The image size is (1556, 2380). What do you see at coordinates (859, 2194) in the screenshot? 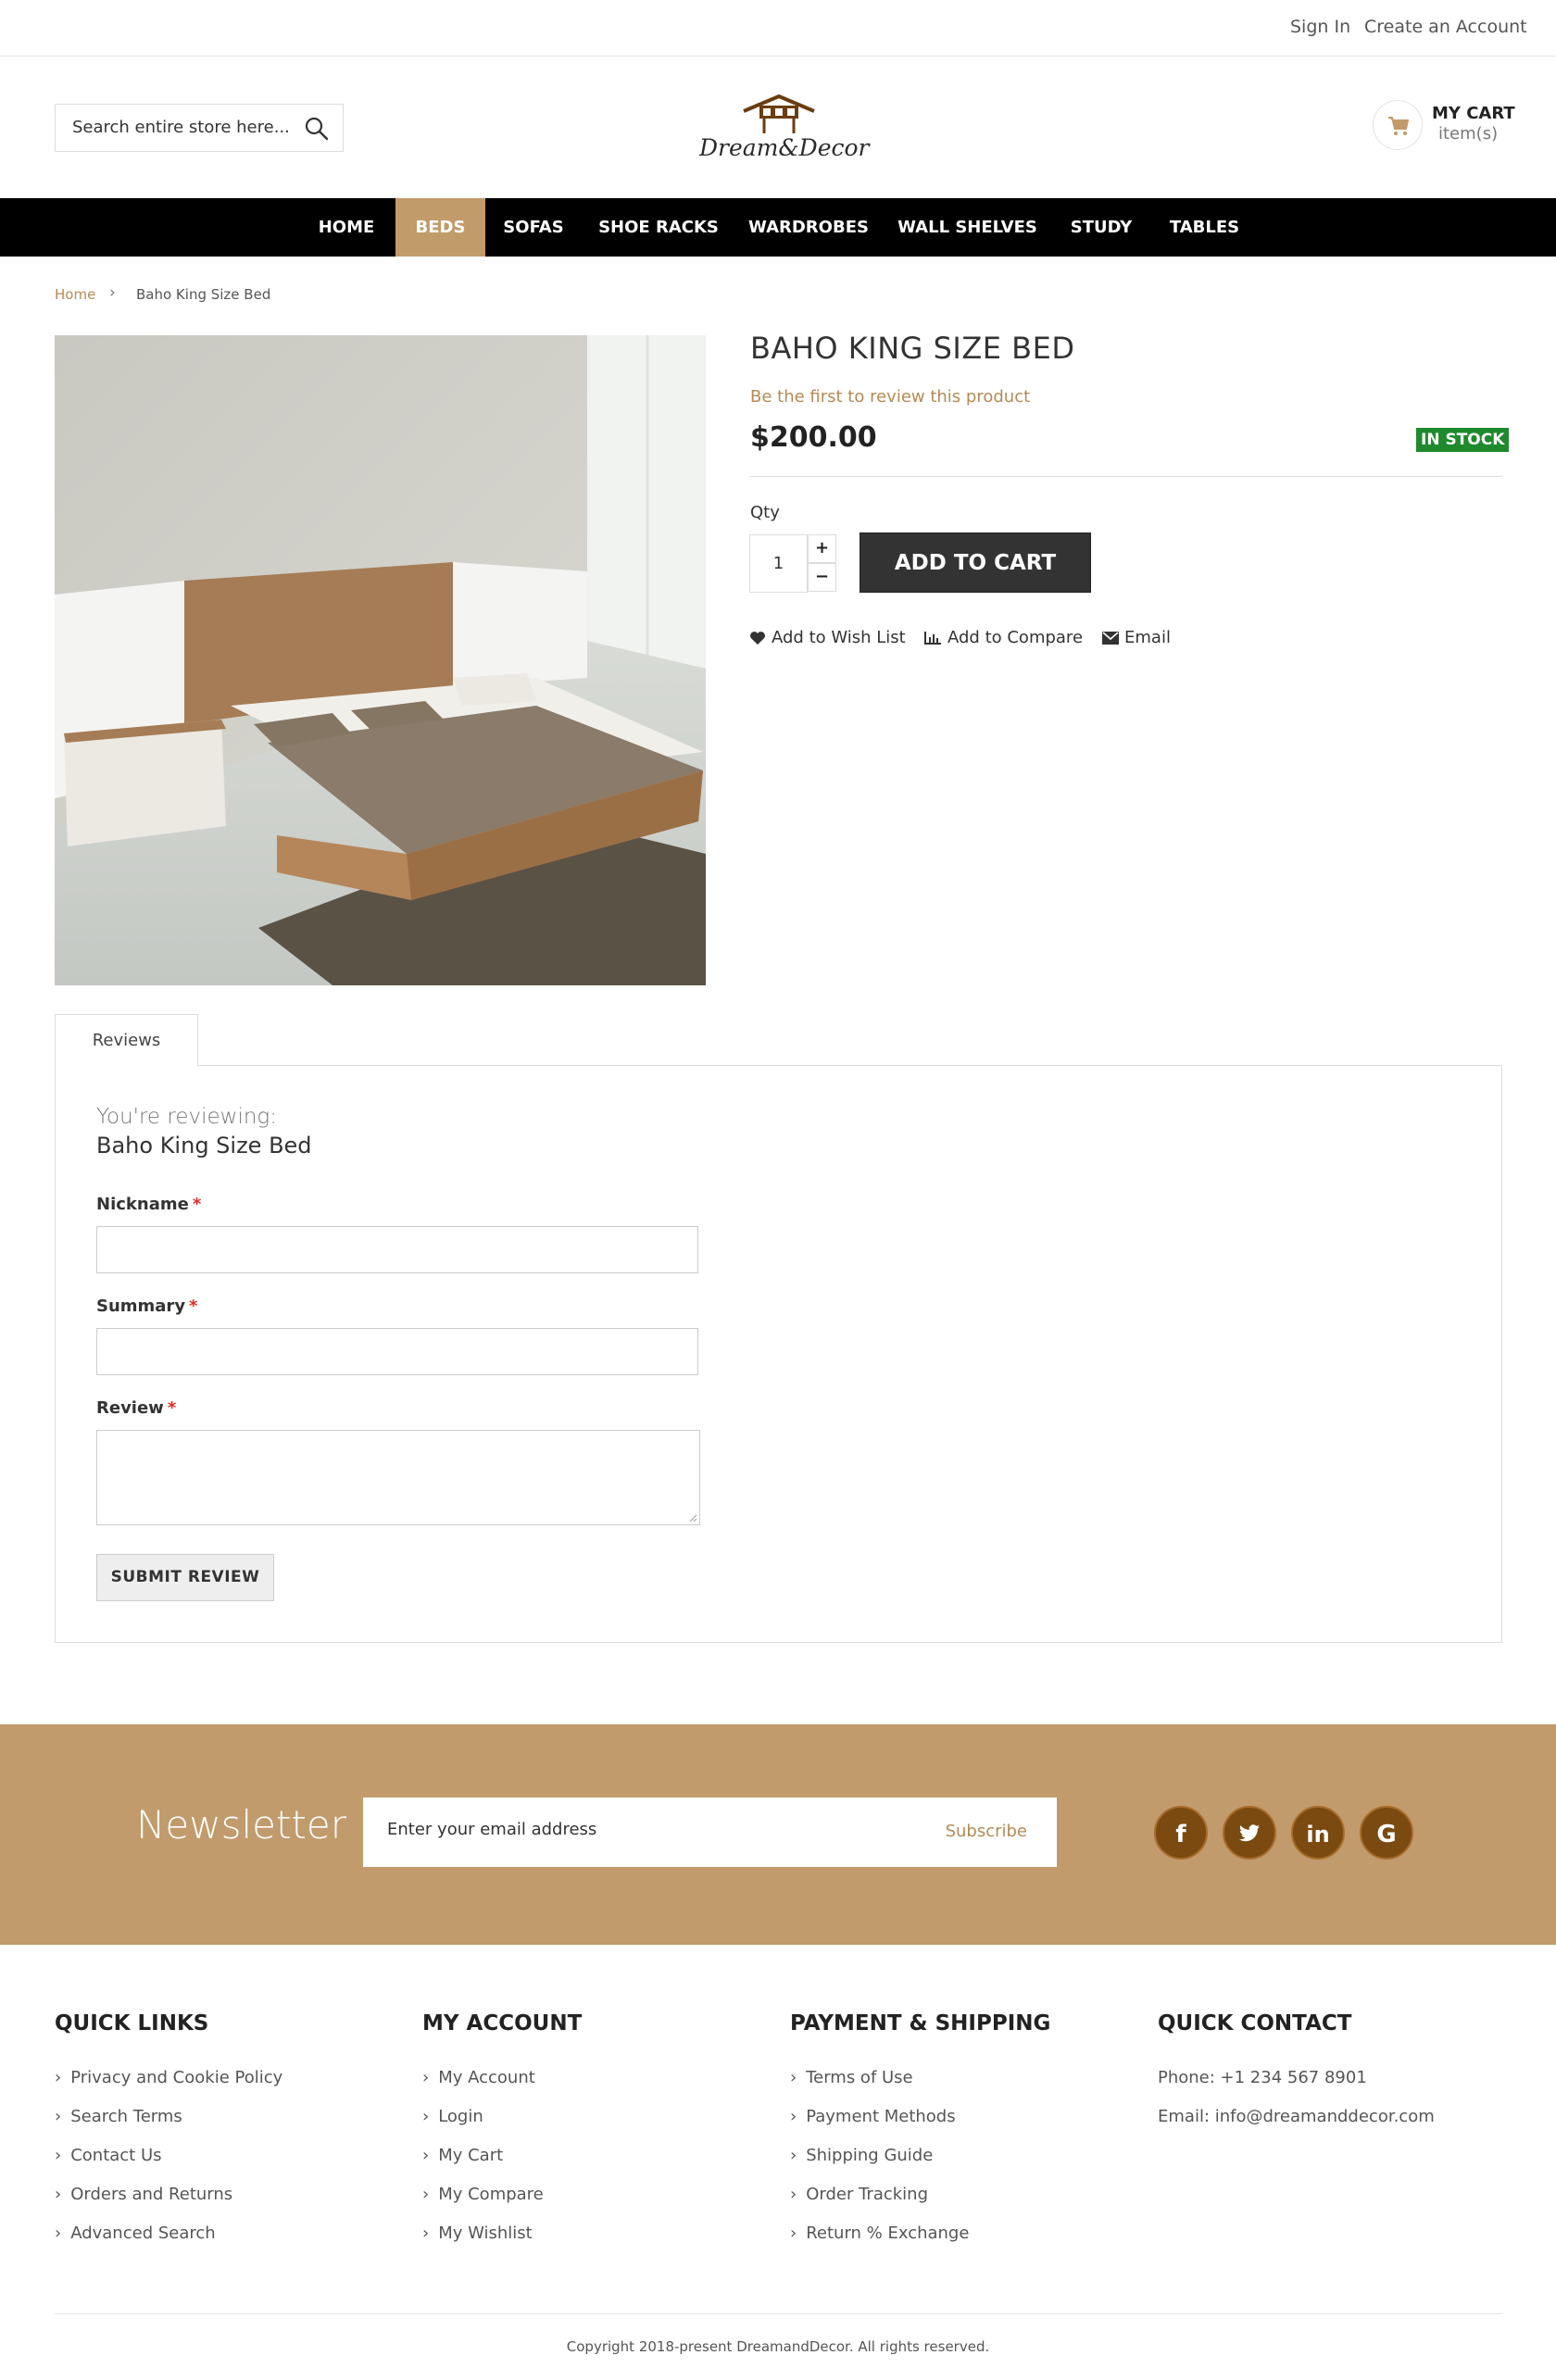
I see `footer-link-order-tracking: Order Tracking` at bounding box center [859, 2194].